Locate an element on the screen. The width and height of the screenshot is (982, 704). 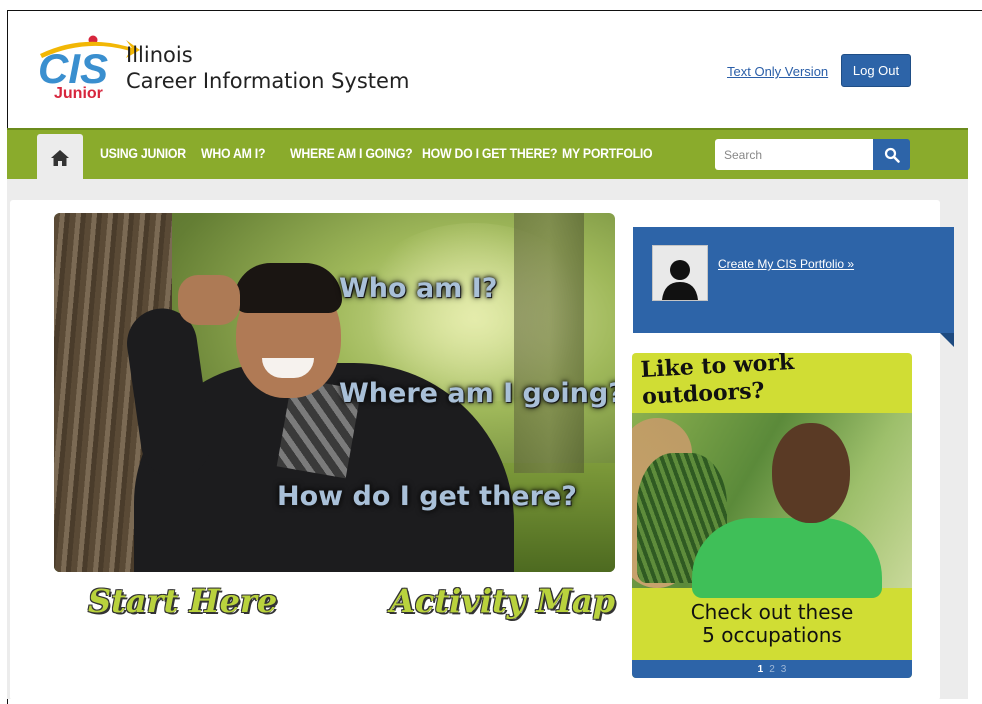
home-icon is located at coordinates (60, 157).